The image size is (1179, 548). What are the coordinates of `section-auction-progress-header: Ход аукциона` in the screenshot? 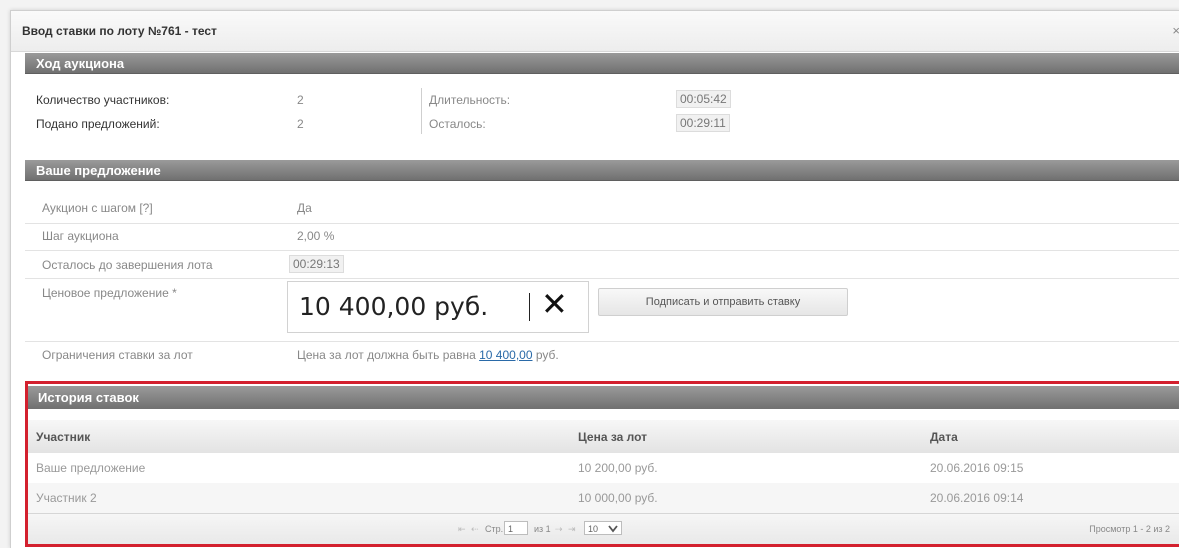 It's located at (602, 63).